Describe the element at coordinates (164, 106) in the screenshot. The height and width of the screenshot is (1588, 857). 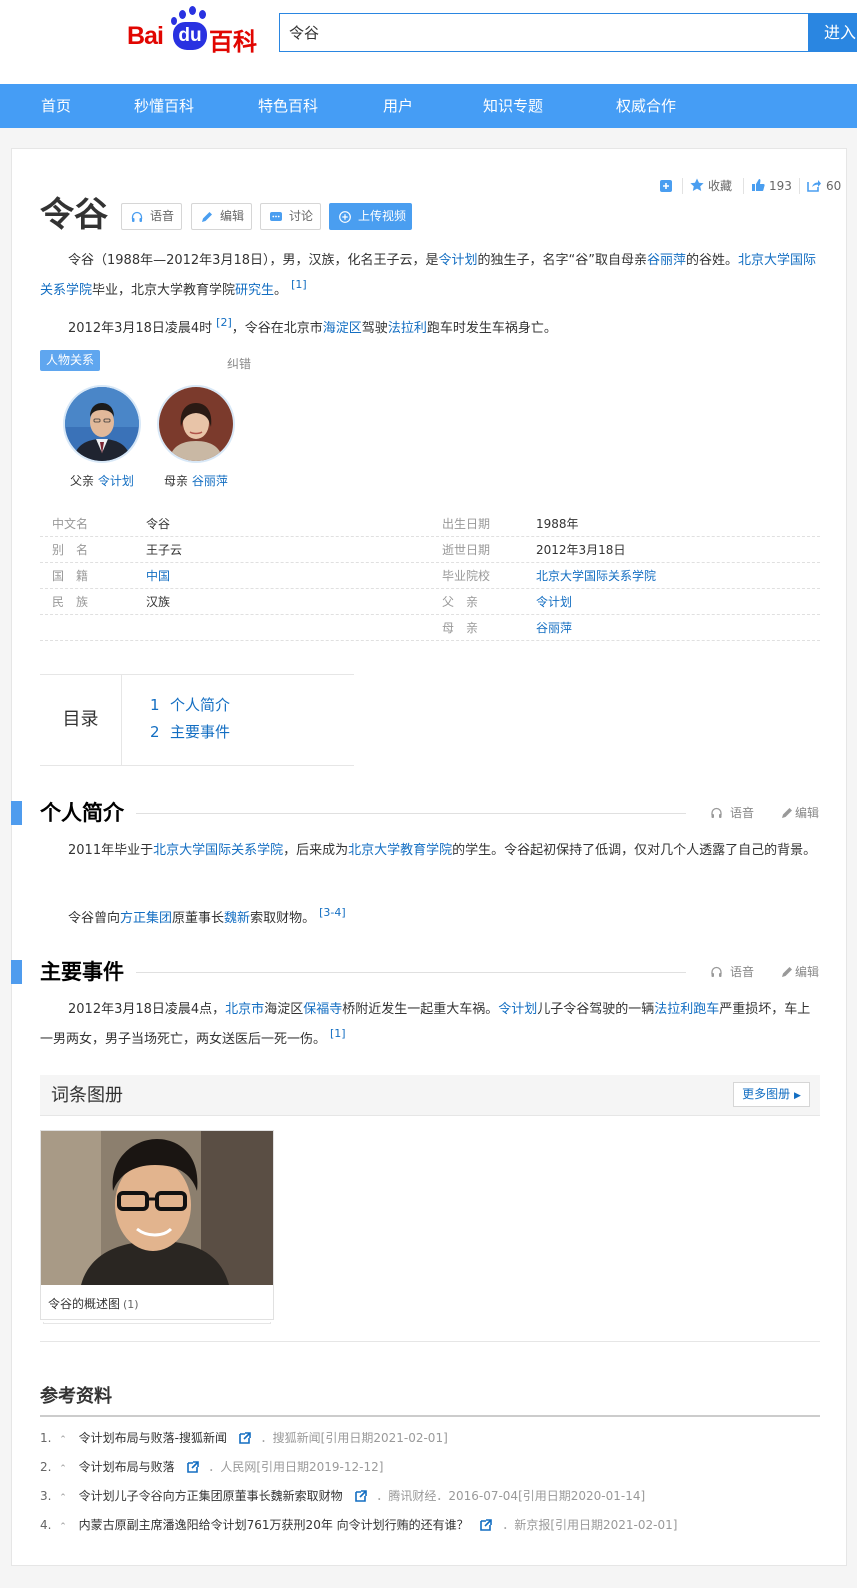
I see `nav-miaodong: 秒懂百科` at that location.